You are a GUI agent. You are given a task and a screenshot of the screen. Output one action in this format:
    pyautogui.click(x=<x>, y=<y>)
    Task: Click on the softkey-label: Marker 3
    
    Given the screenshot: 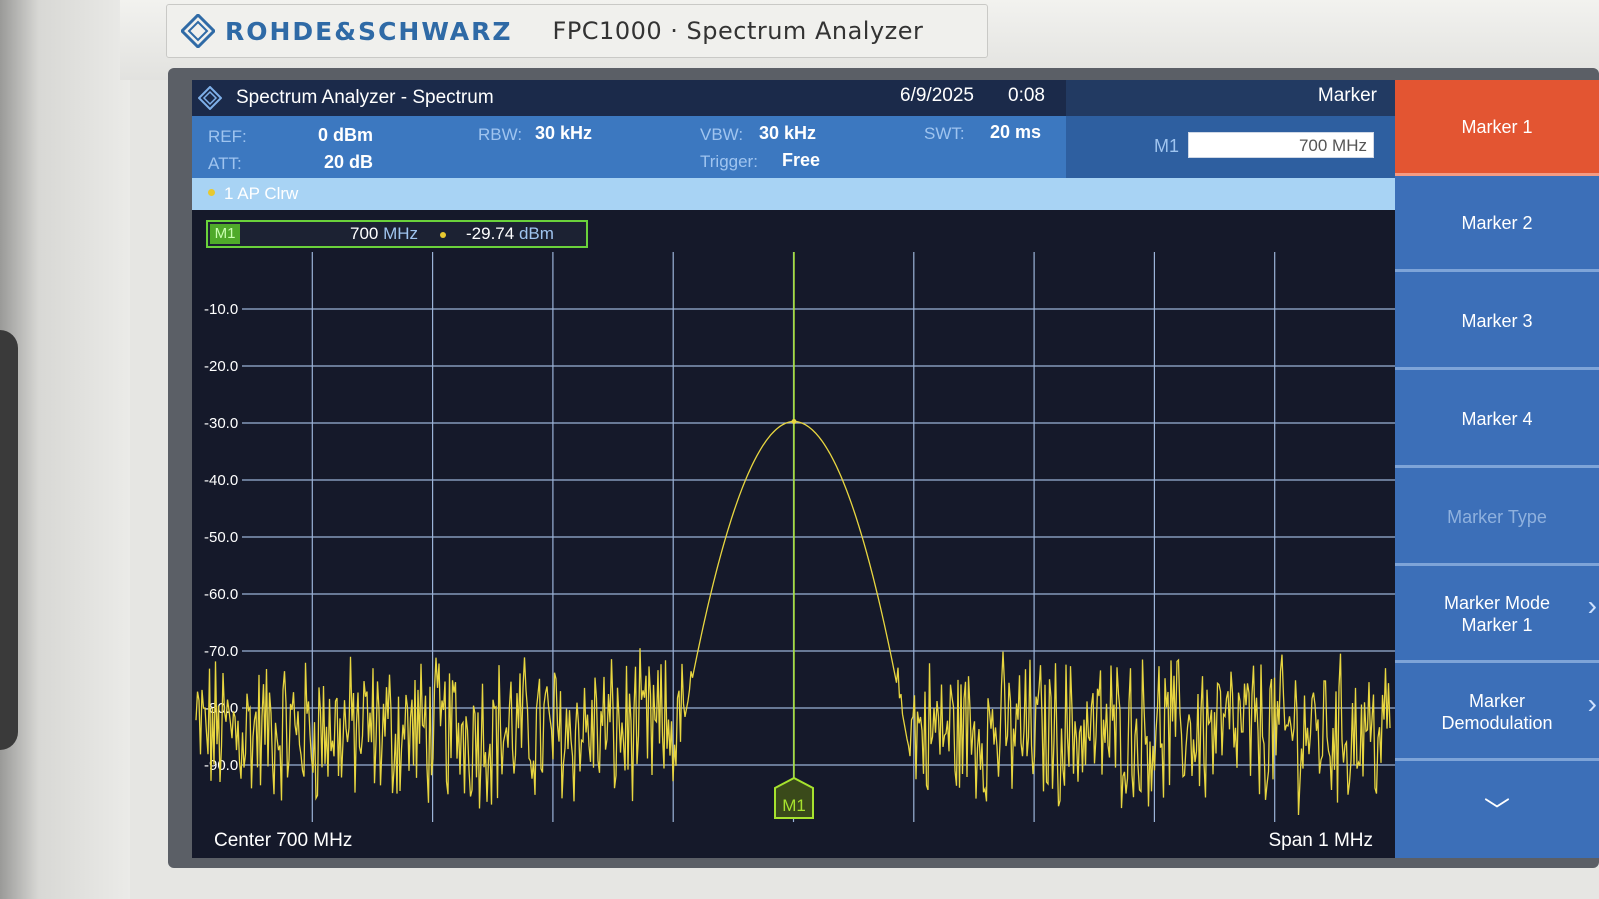 What is the action you would take?
    pyautogui.click(x=1497, y=320)
    